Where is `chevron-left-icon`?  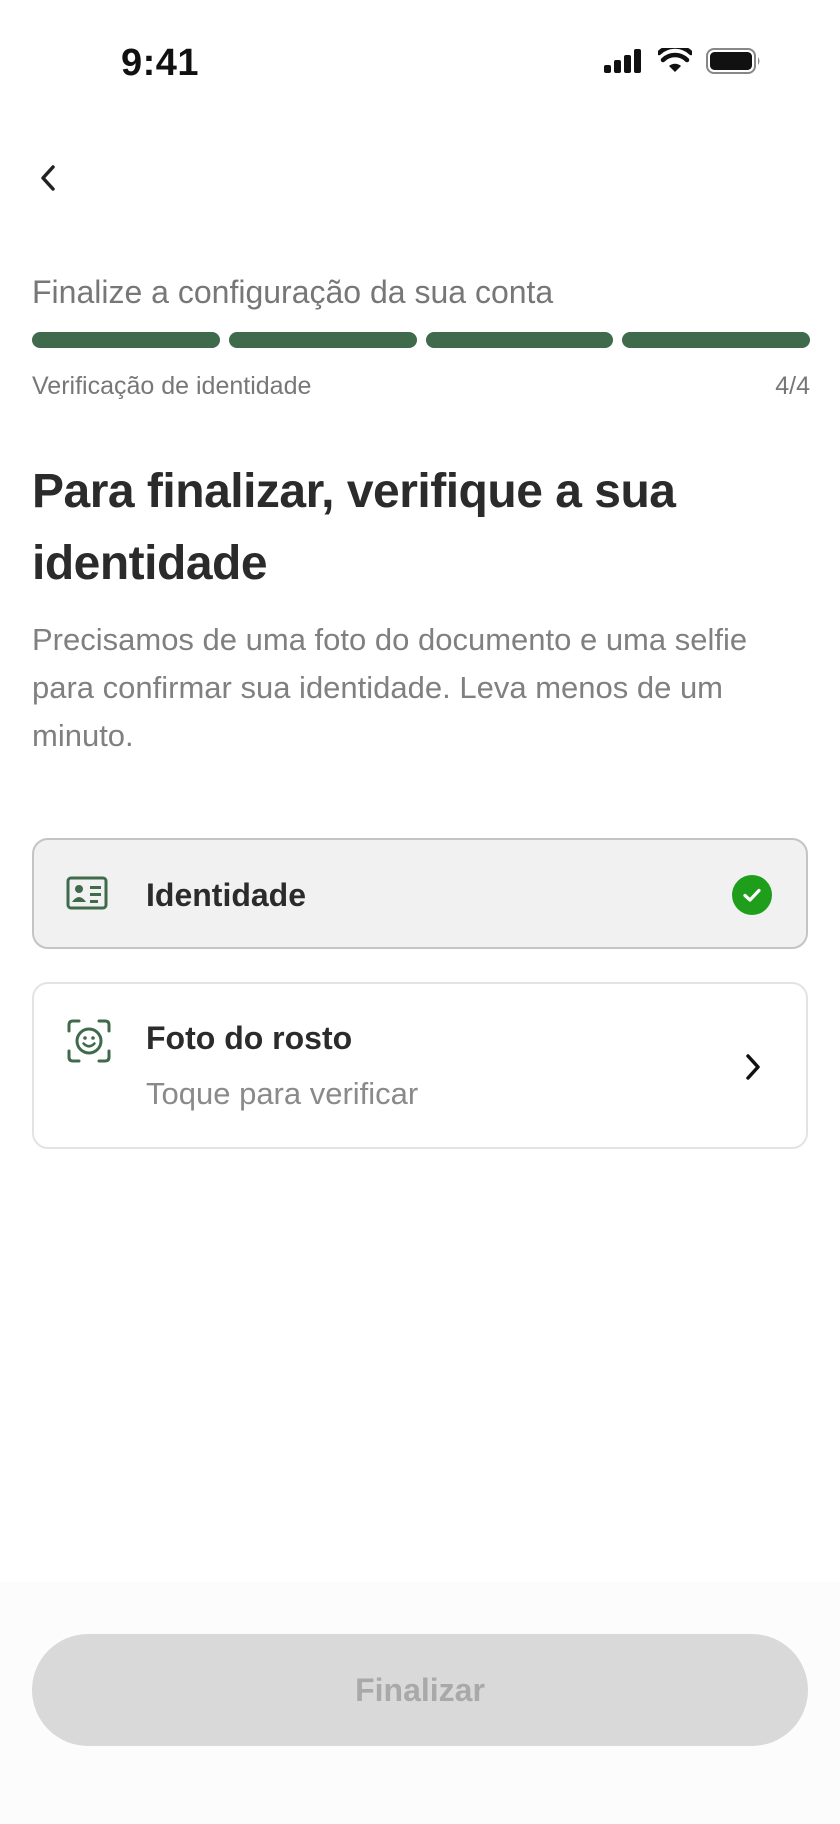 chevron-left-icon is located at coordinates (48, 180).